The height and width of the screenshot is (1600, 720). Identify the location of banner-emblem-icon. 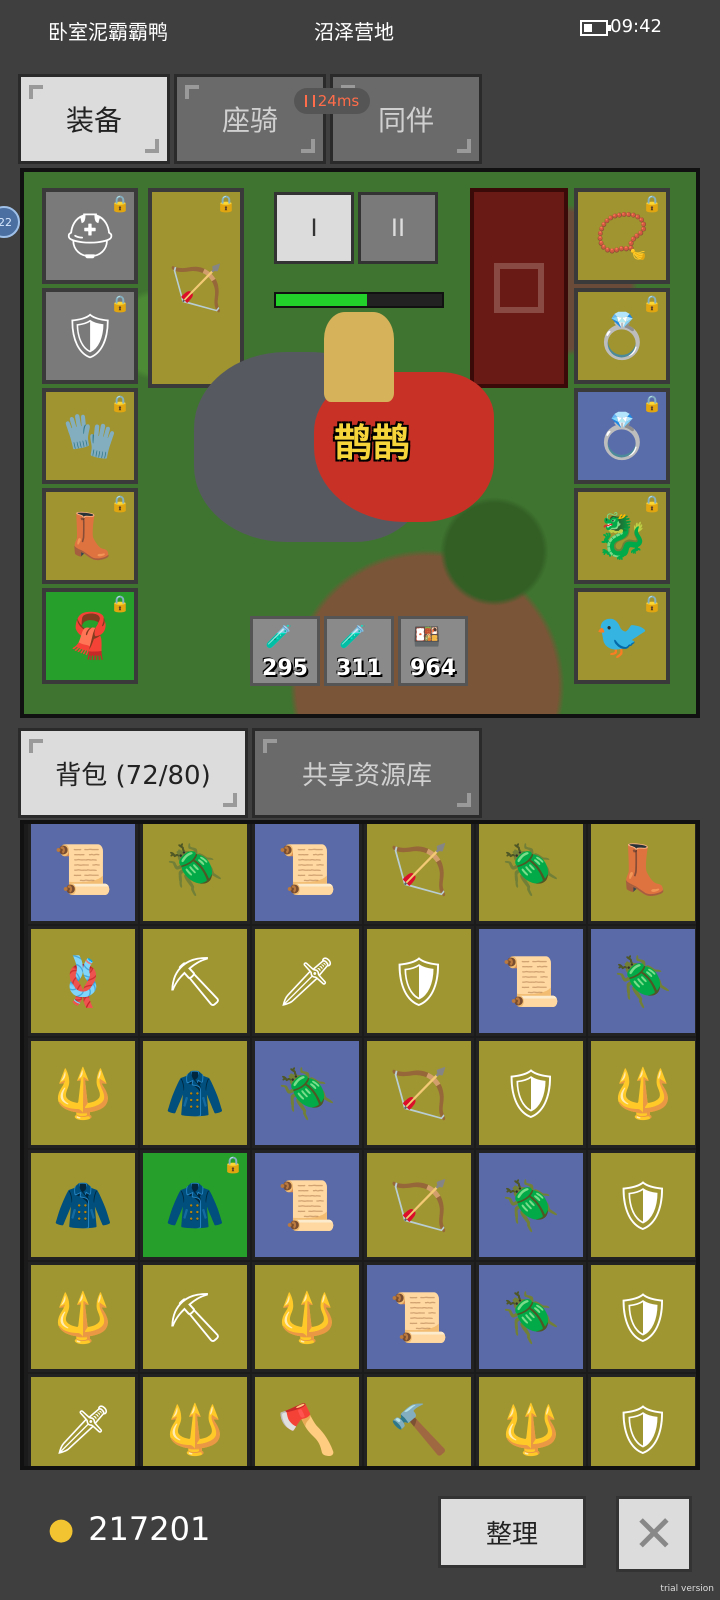
(519, 288).